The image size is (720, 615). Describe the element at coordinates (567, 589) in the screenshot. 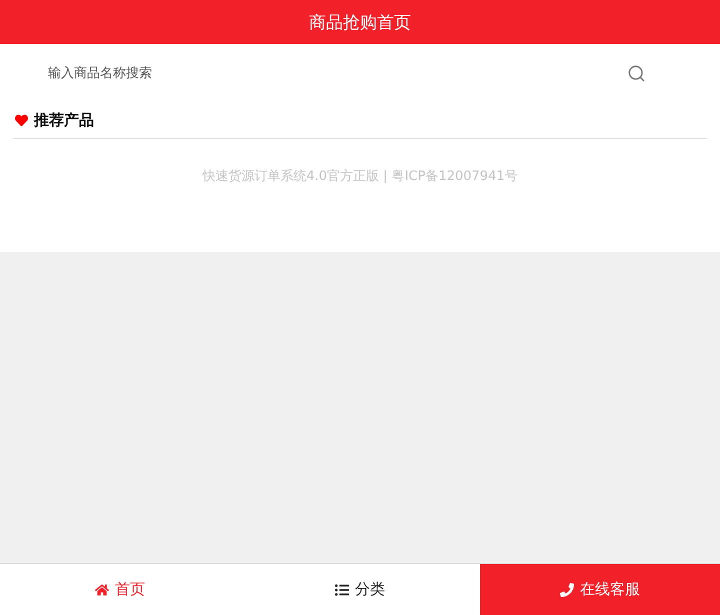

I see `phone-icon` at that location.